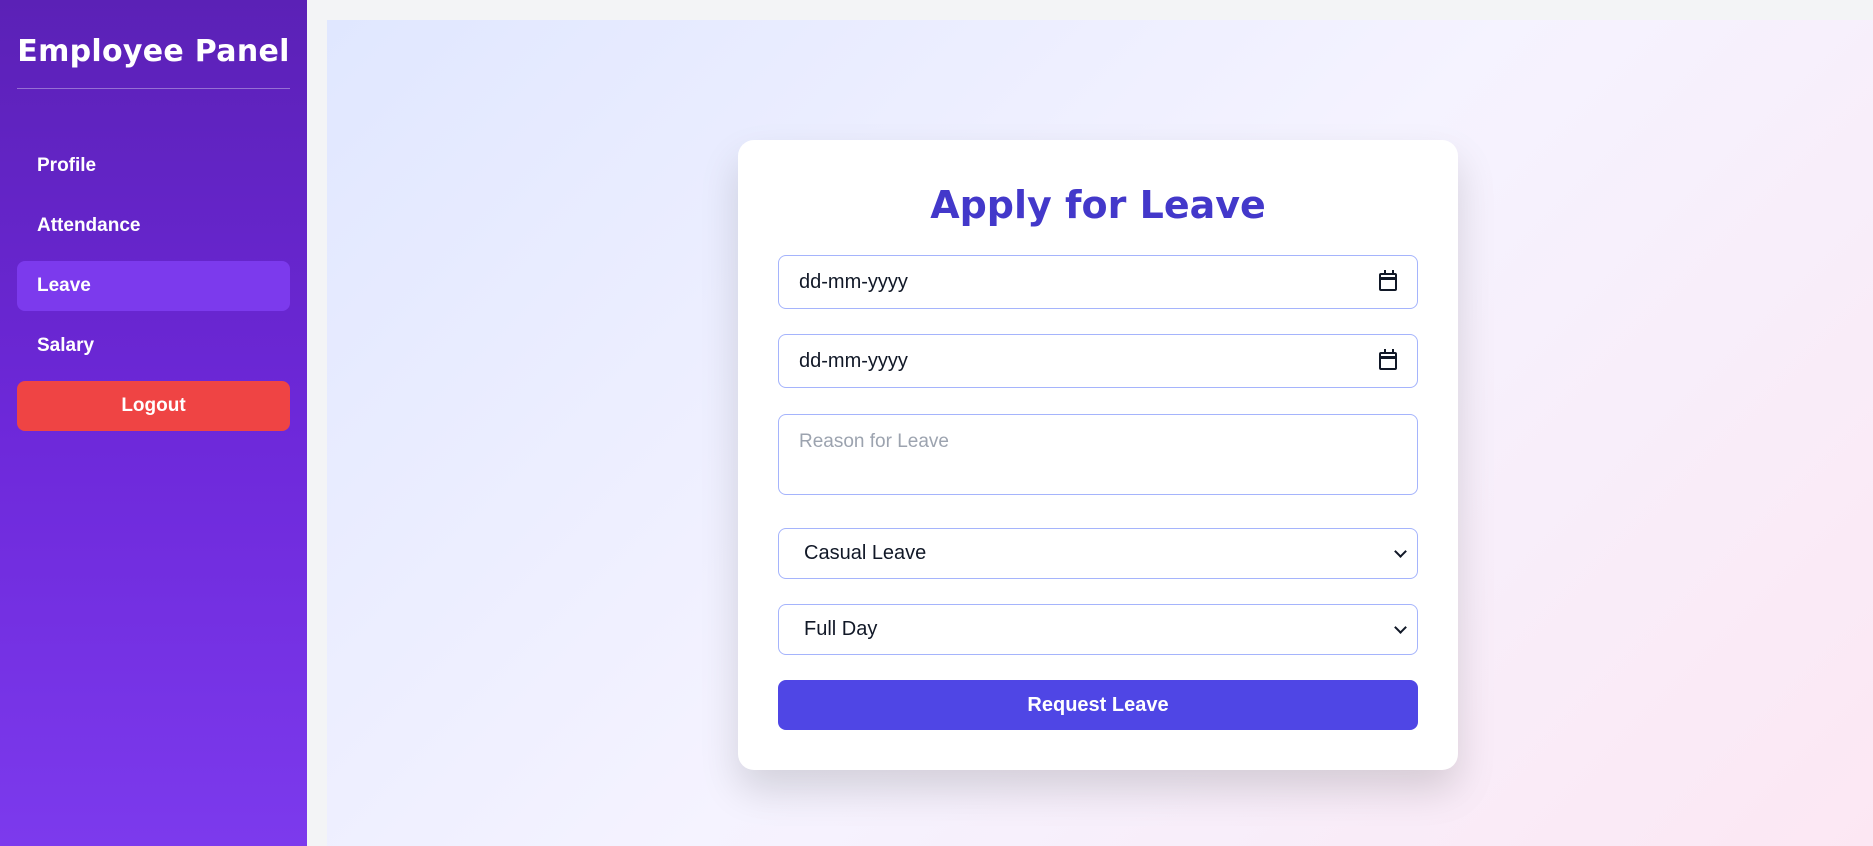 The width and height of the screenshot is (1873, 846). Describe the element at coordinates (853, 281) in the screenshot. I see `start-date-placeholder: dd-mm-yyyy` at that location.